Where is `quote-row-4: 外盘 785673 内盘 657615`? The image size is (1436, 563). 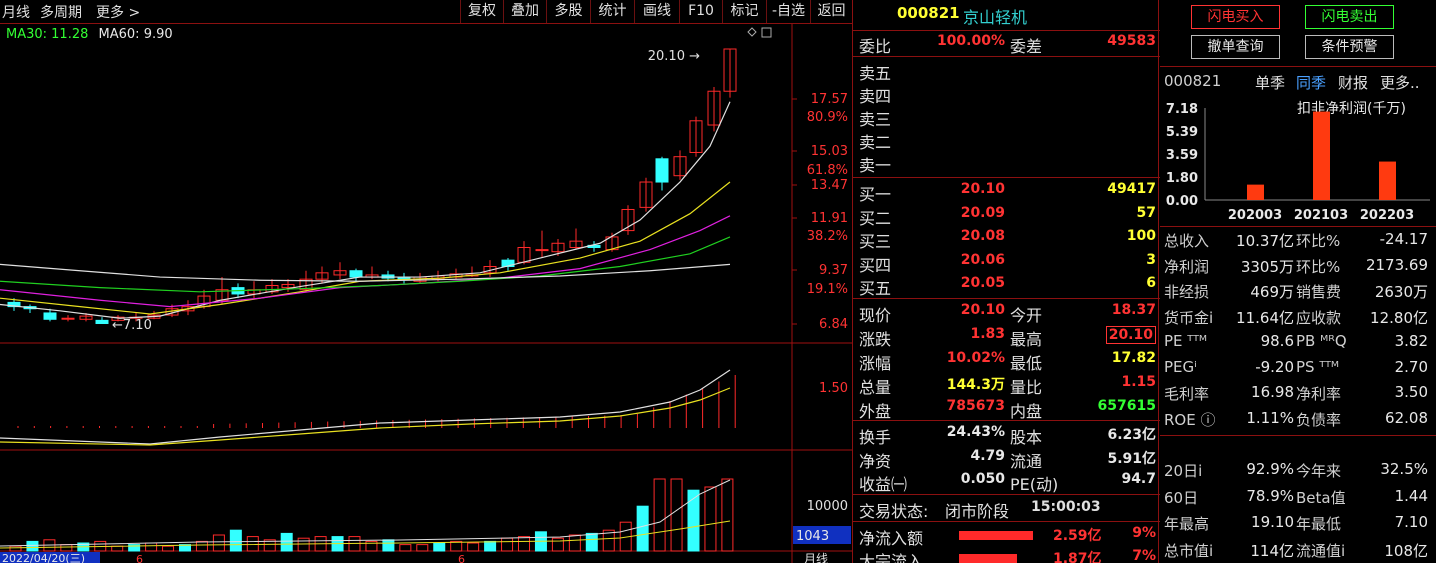
quote-row-4: 外盘 785673 内盘 657615 is located at coordinates (1007, 409).